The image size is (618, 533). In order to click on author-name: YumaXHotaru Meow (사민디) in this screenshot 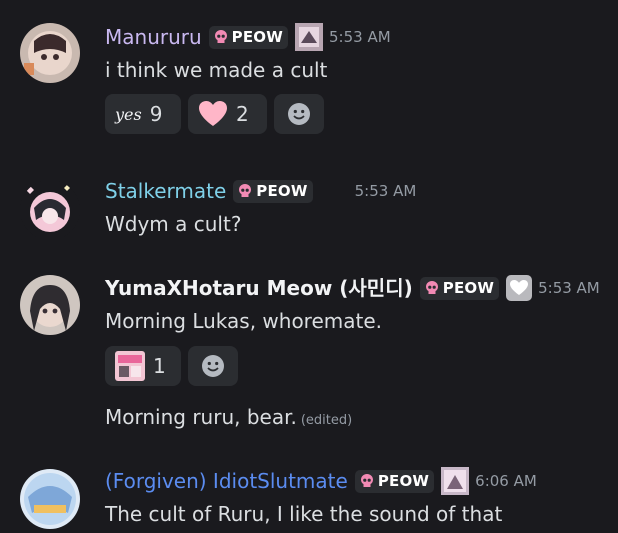, I will do `click(259, 288)`.